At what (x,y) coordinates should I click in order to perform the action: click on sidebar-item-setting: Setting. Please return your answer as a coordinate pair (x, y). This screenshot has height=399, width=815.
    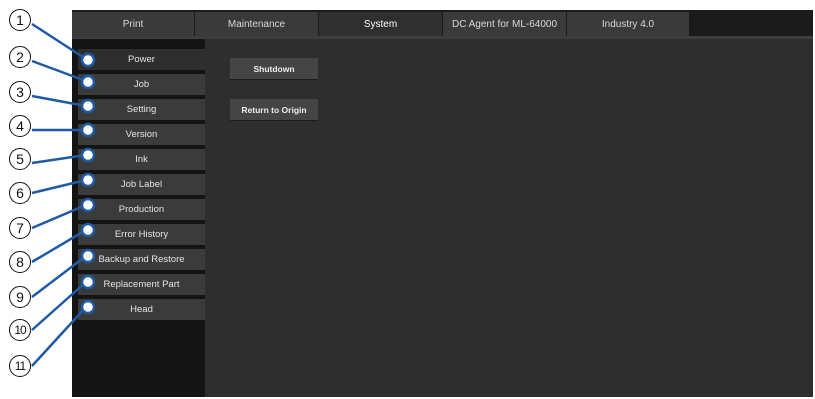
    Looking at the image, I should click on (141, 109).